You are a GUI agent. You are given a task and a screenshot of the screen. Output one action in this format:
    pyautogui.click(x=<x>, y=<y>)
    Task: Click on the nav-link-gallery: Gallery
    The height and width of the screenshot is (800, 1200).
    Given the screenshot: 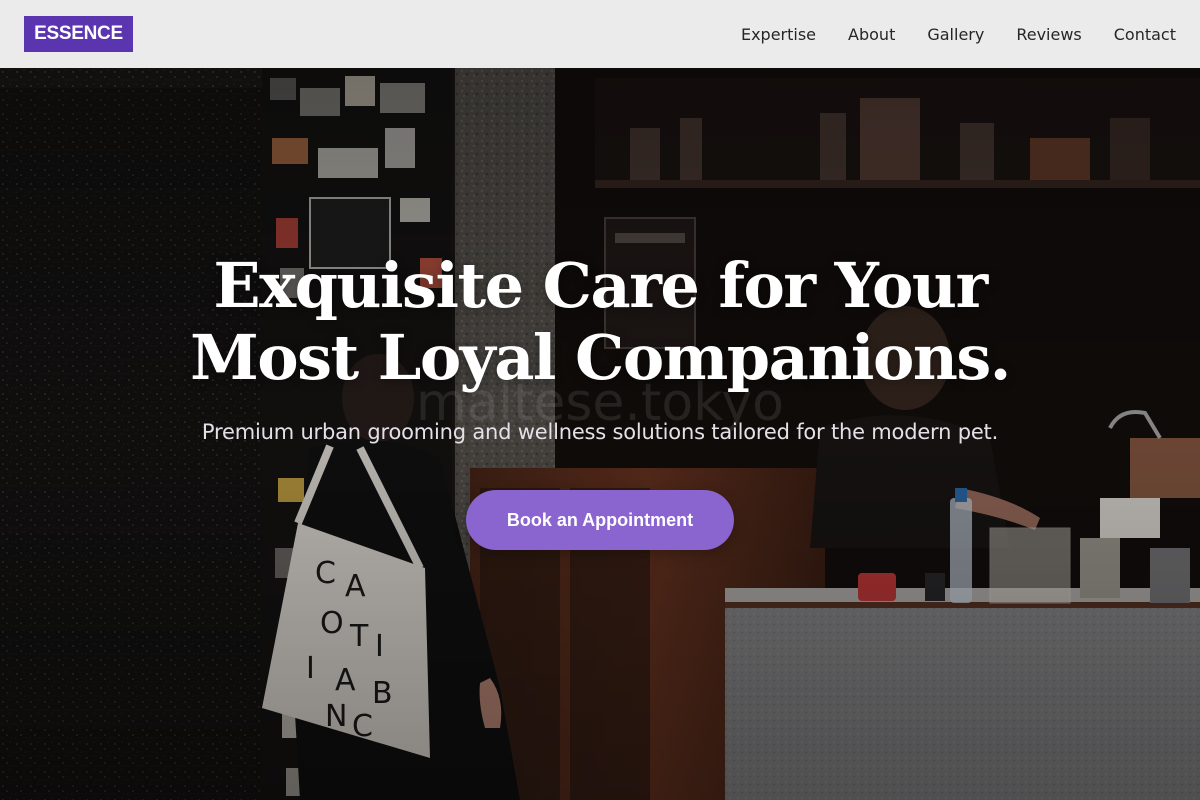 What is the action you would take?
    pyautogui.click(x=955, y=34)
    